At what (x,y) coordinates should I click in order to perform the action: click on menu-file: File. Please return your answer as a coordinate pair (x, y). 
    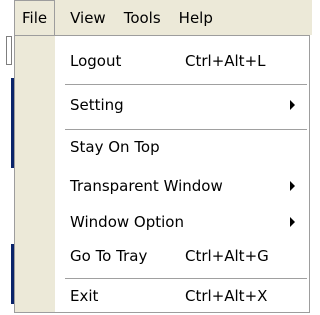
    Looking at the image, I should click on (35, 17).